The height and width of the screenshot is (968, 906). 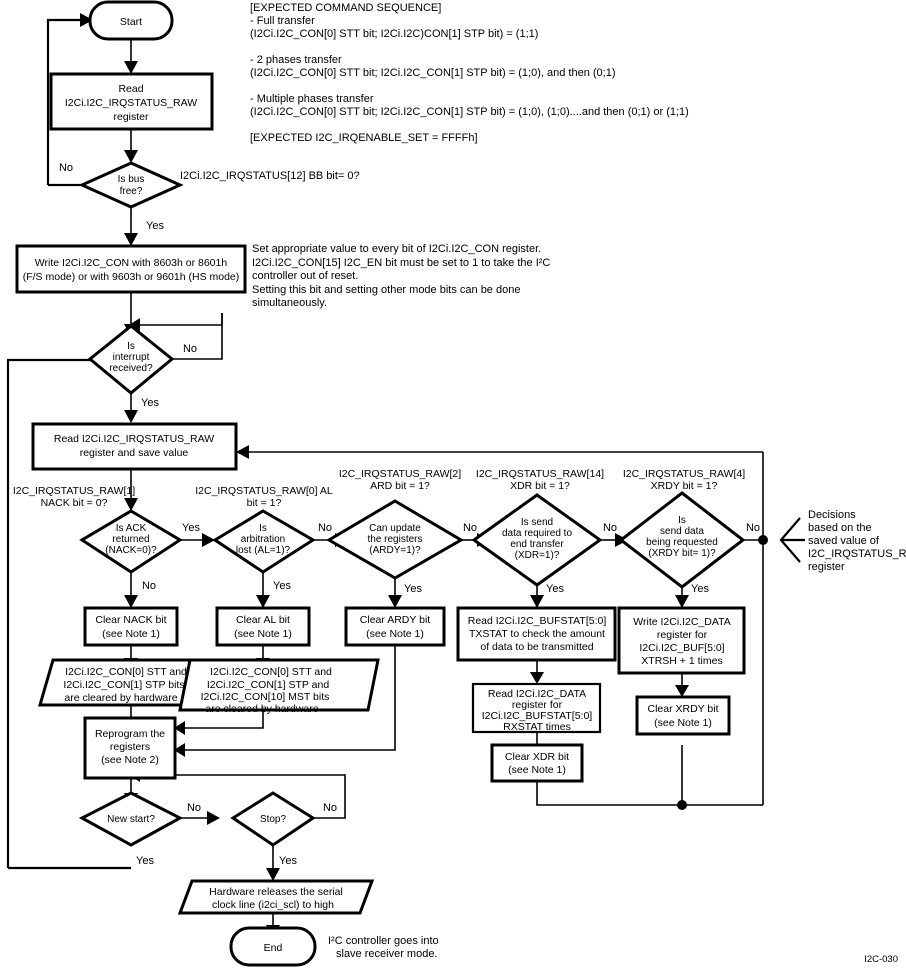 I want to click on hwreleases-line-1: clock line (i2ci_scl) to high, so click(x=273, y=905).